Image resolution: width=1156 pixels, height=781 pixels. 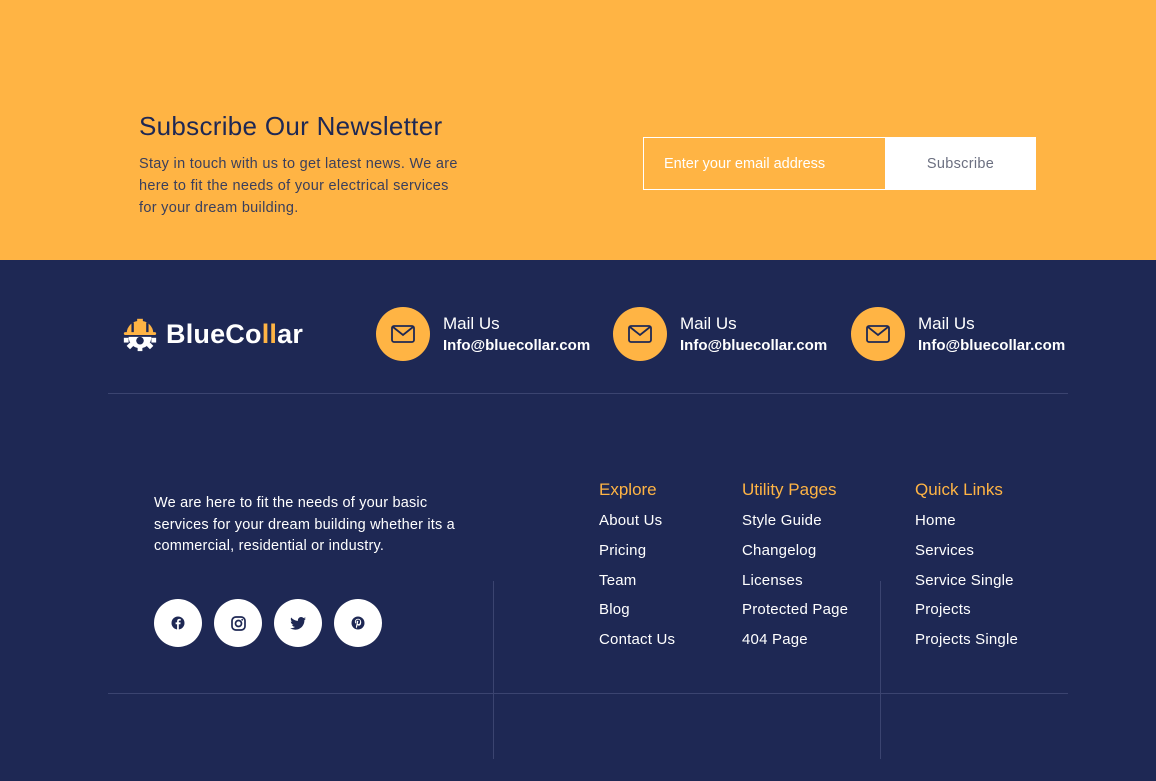 I want to click on footer-link: Service Single, so click(x=966, y=587).